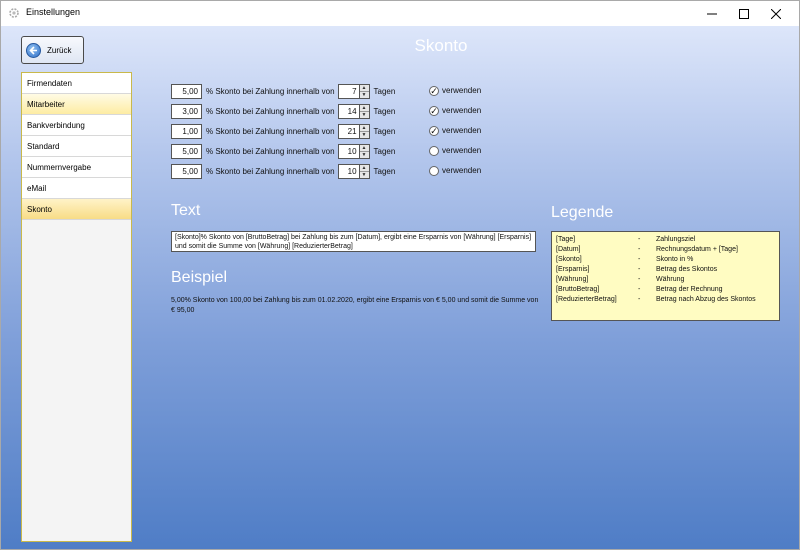 This screenshot has width=800, height=550. What do you see at coordinates (572, 279) in the screenshot?
I see `legend-key: [Währung]` at bounding box center [572, 279].